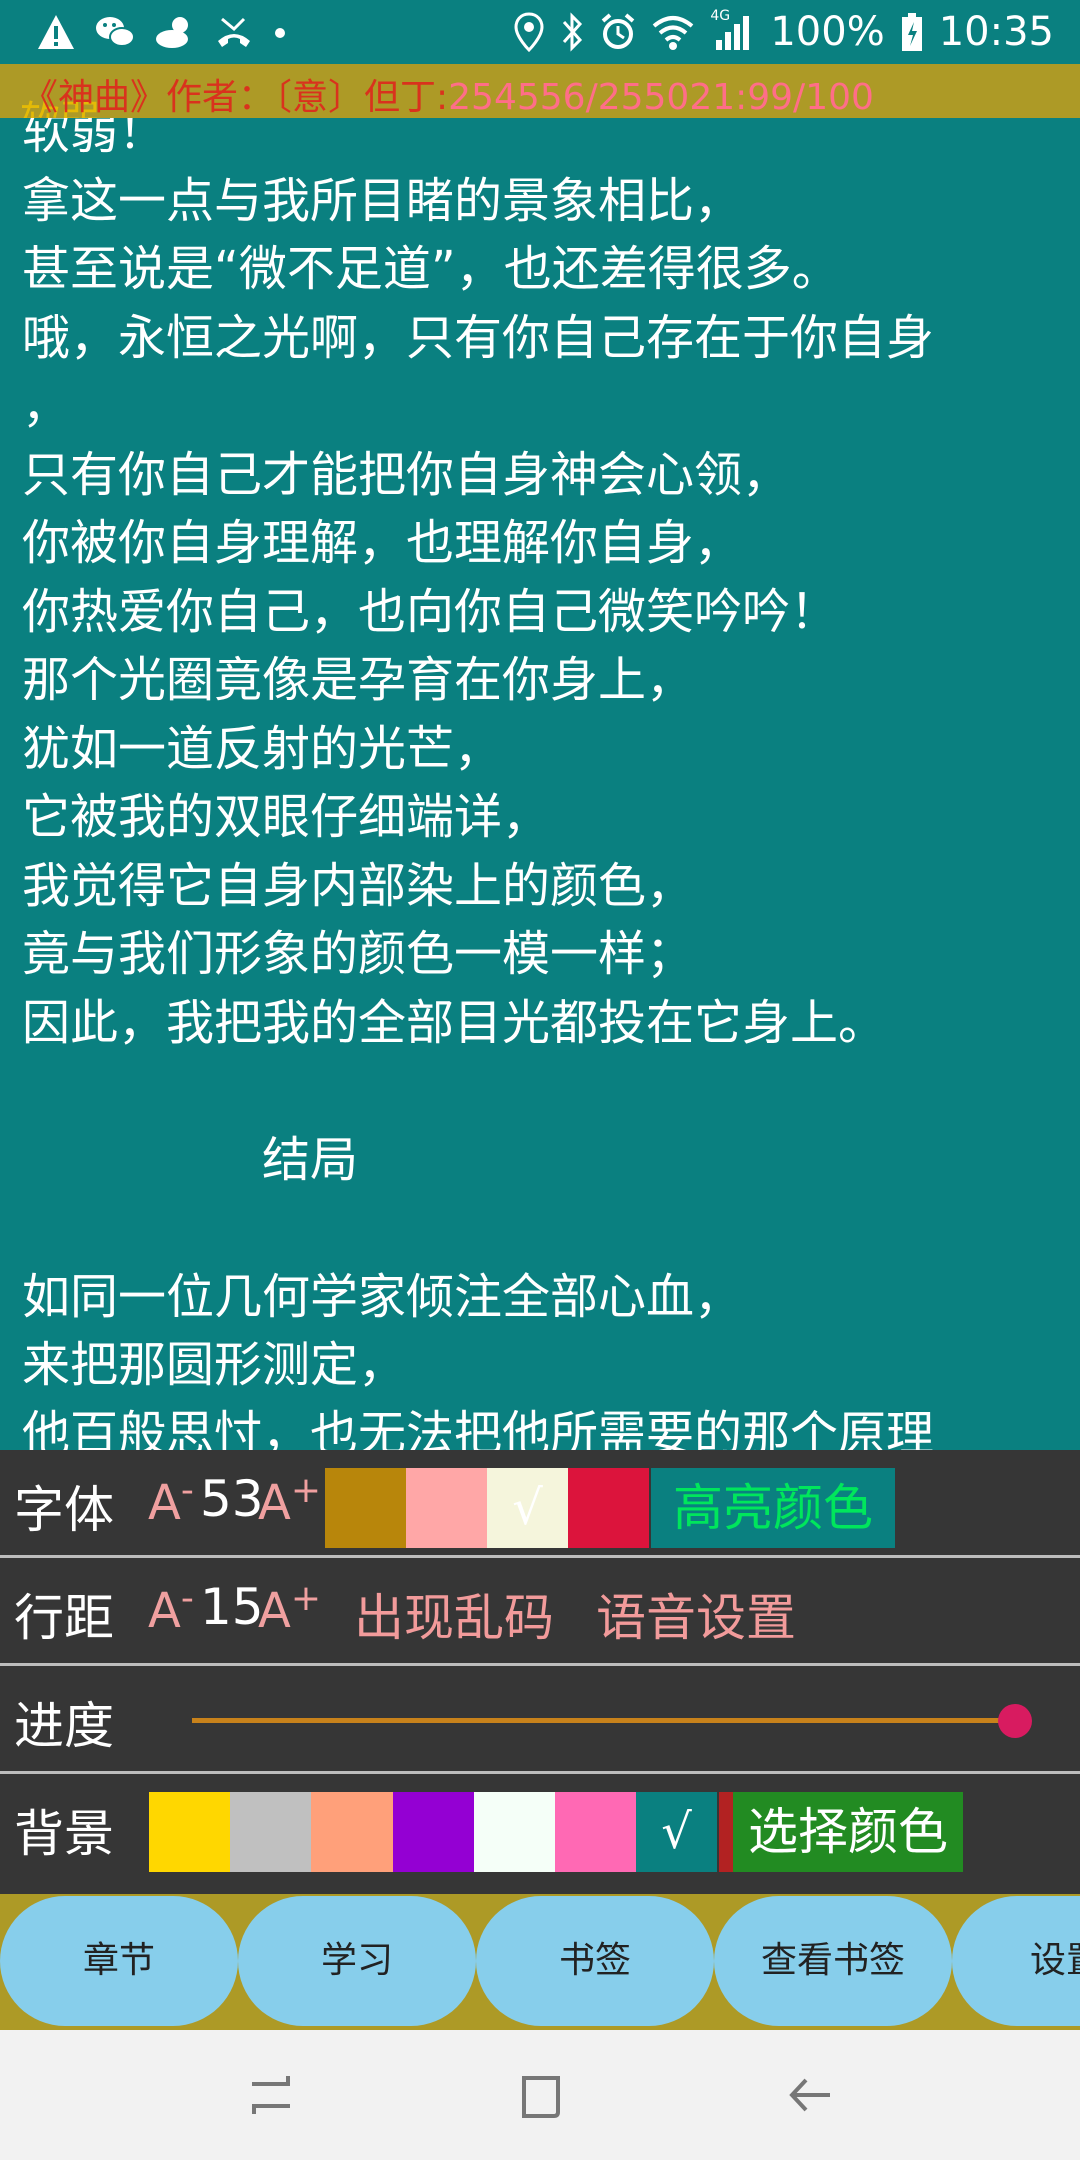  I want to click on view-bookmarks-button: 查看书签, so click(833, 1961).